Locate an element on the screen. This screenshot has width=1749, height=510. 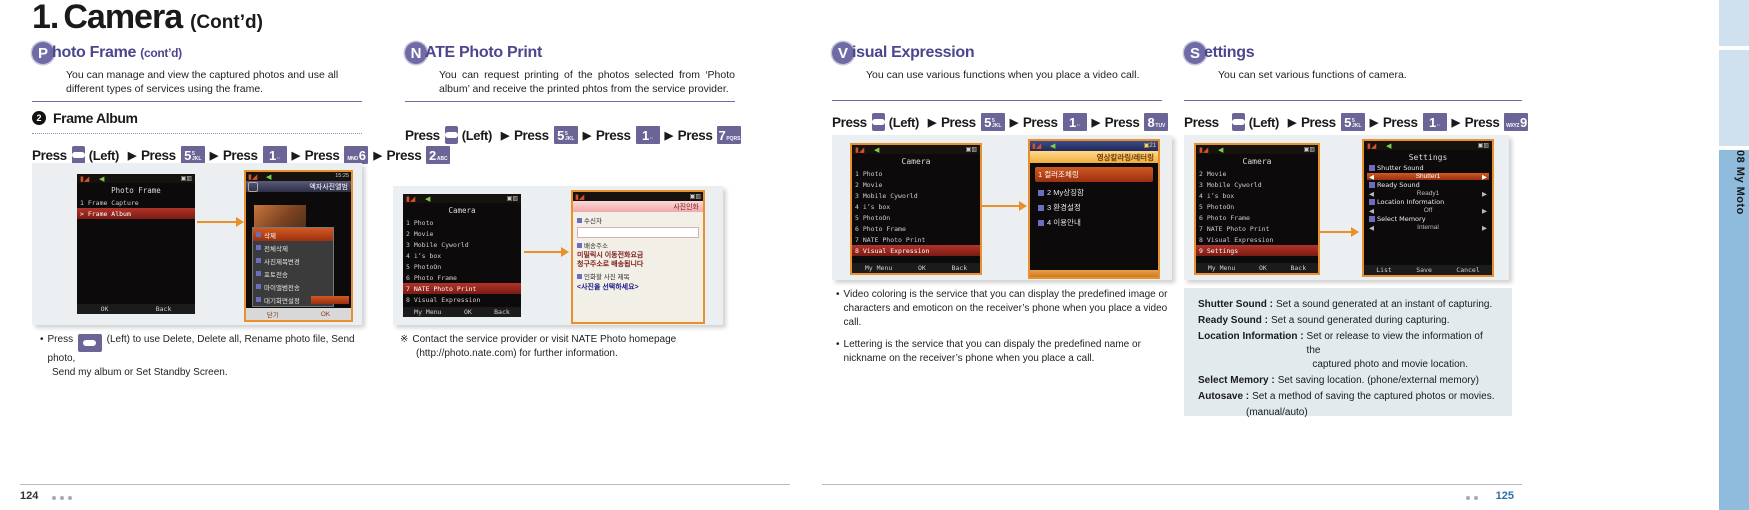
menu-item: 전체삭제 is located at coordinates (293, 247).